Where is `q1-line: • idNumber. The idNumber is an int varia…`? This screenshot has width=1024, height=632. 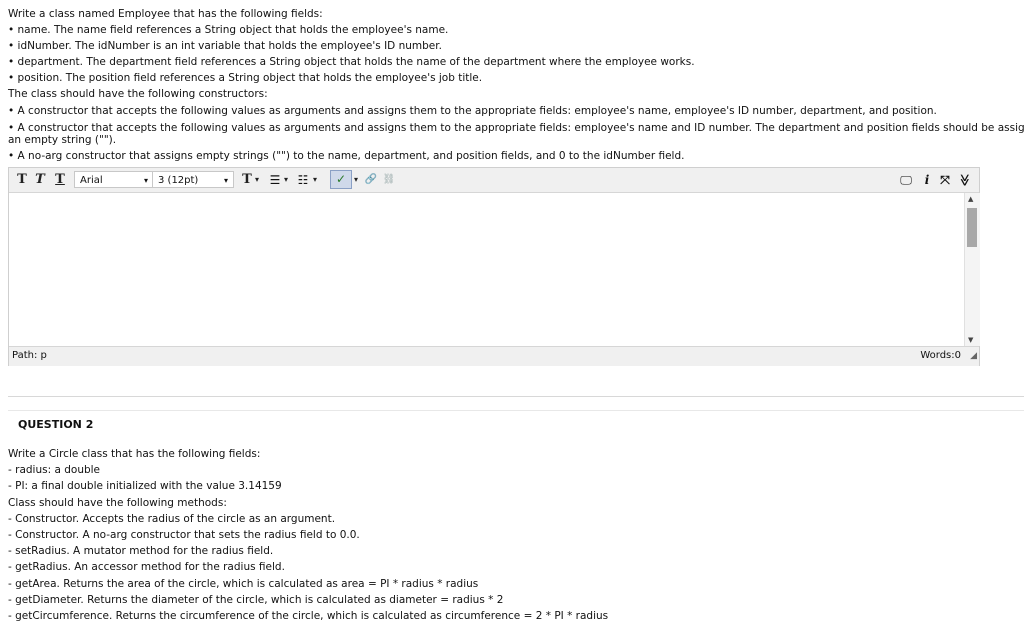
q1-line: • idNumber. The idNumber is an int varia… is located at coordinates (225, 46).